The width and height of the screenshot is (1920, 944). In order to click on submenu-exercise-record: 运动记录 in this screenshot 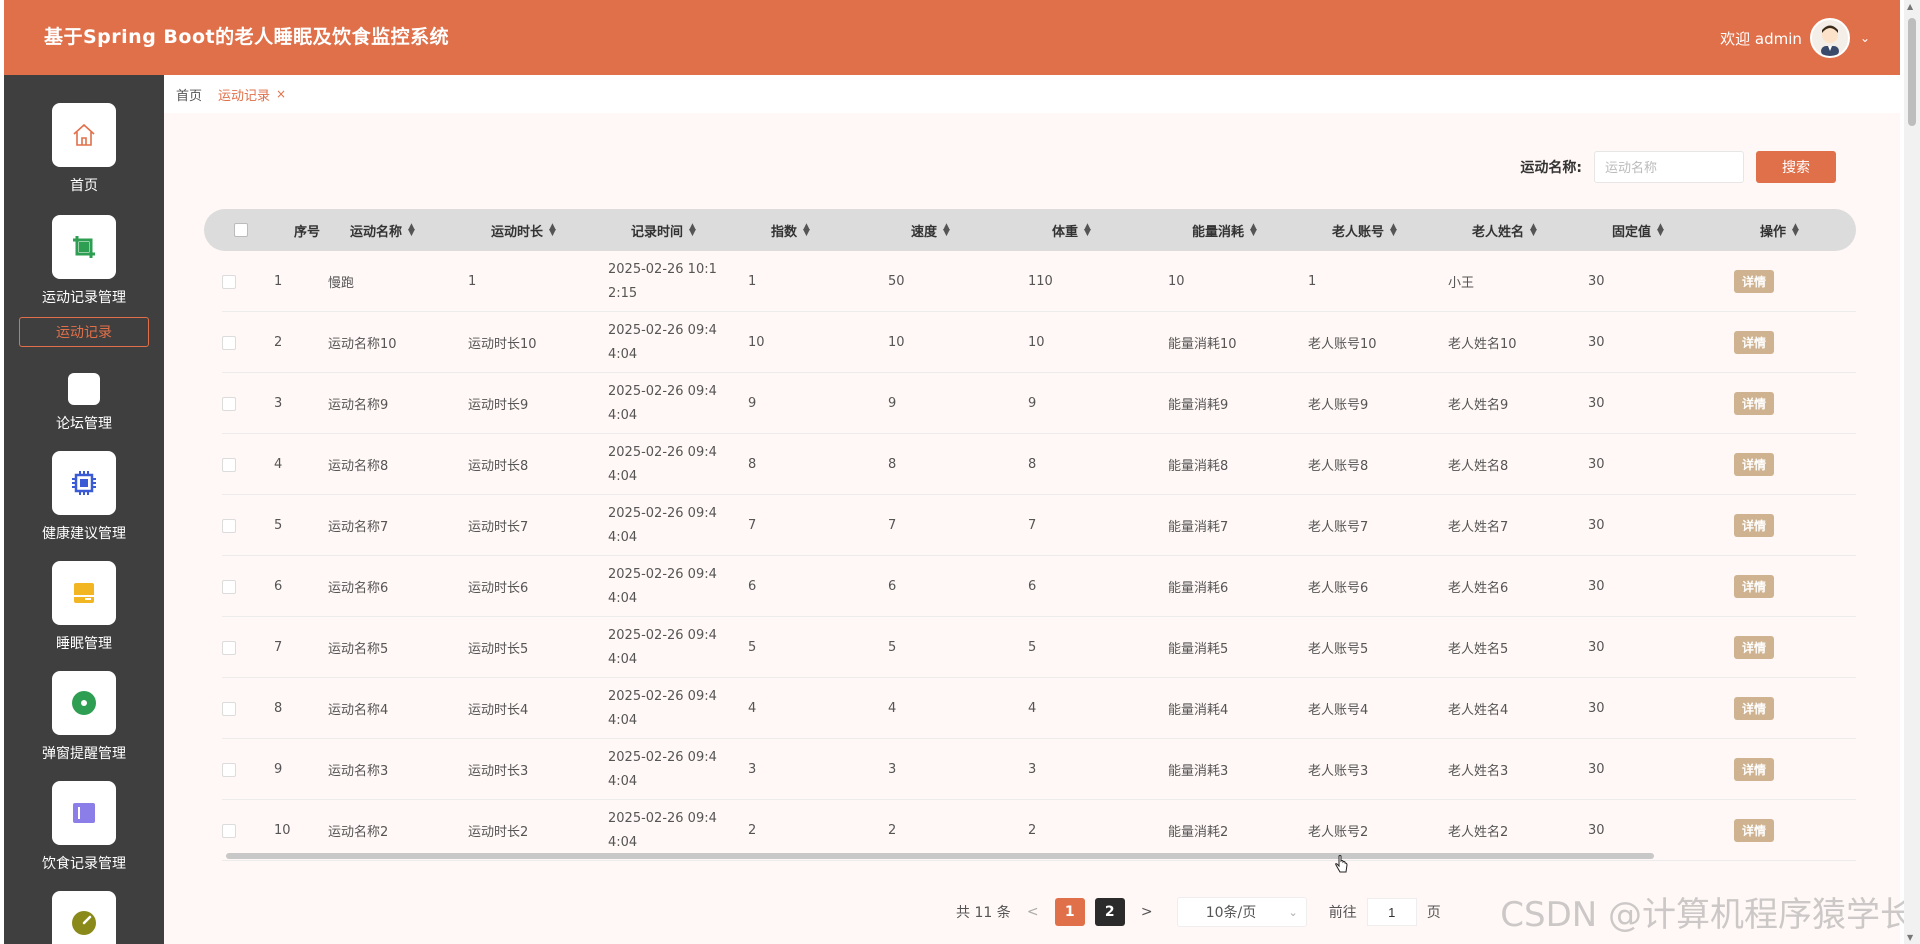, I will do `click(84, 332)`.